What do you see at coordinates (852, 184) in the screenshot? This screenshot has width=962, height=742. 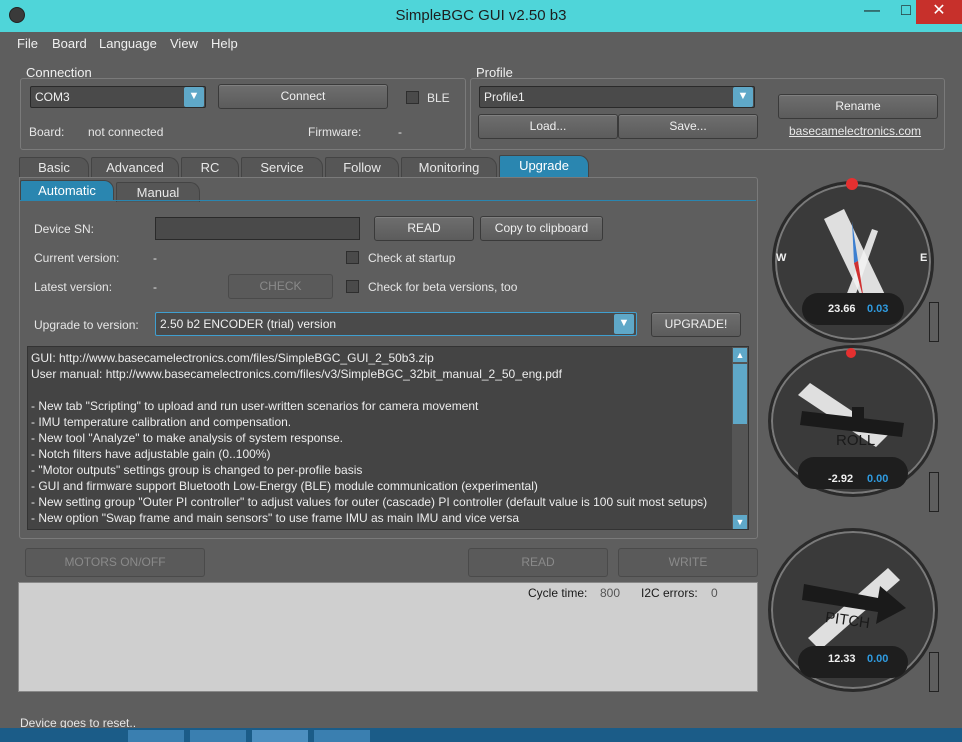 I see `yaw-marker-icon` at bounding box center [852, 184].